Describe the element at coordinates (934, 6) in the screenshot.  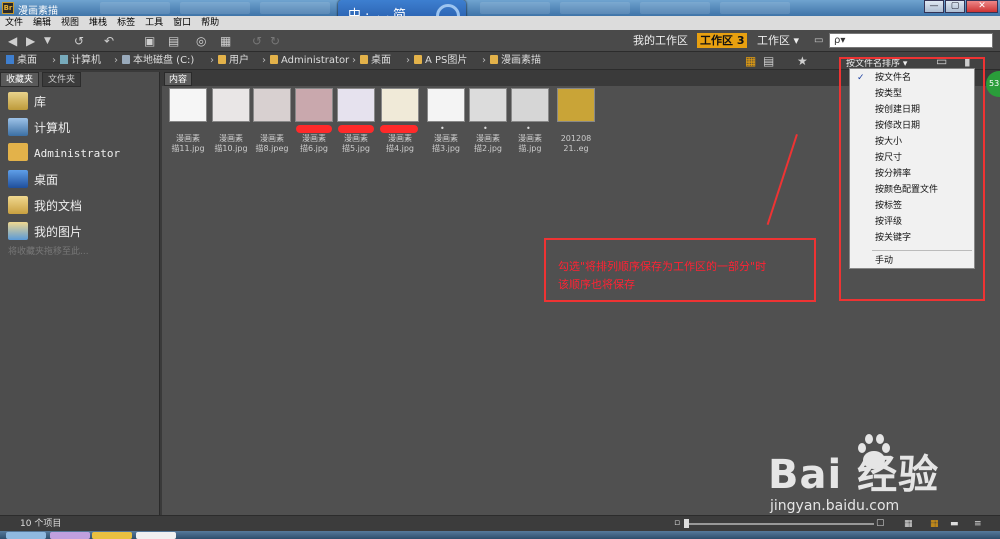
I see `minimize-button: —` at that location.